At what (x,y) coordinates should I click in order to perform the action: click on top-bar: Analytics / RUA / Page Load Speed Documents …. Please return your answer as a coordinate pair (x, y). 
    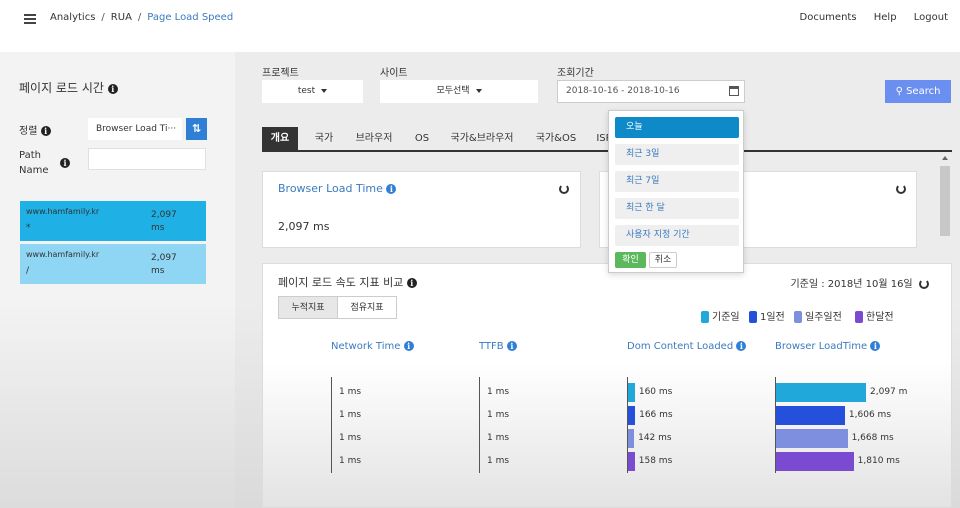
    Looking at the image, I should click on (480, 26).